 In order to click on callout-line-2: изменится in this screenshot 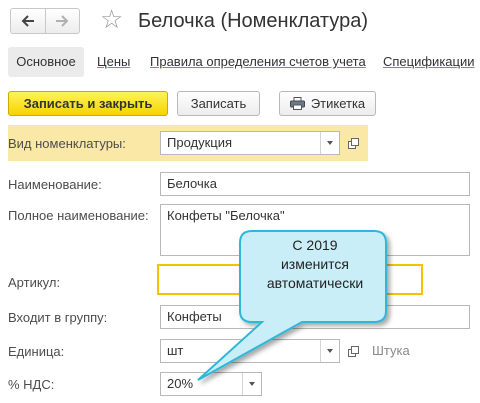, I will do `click(315, 264)`.